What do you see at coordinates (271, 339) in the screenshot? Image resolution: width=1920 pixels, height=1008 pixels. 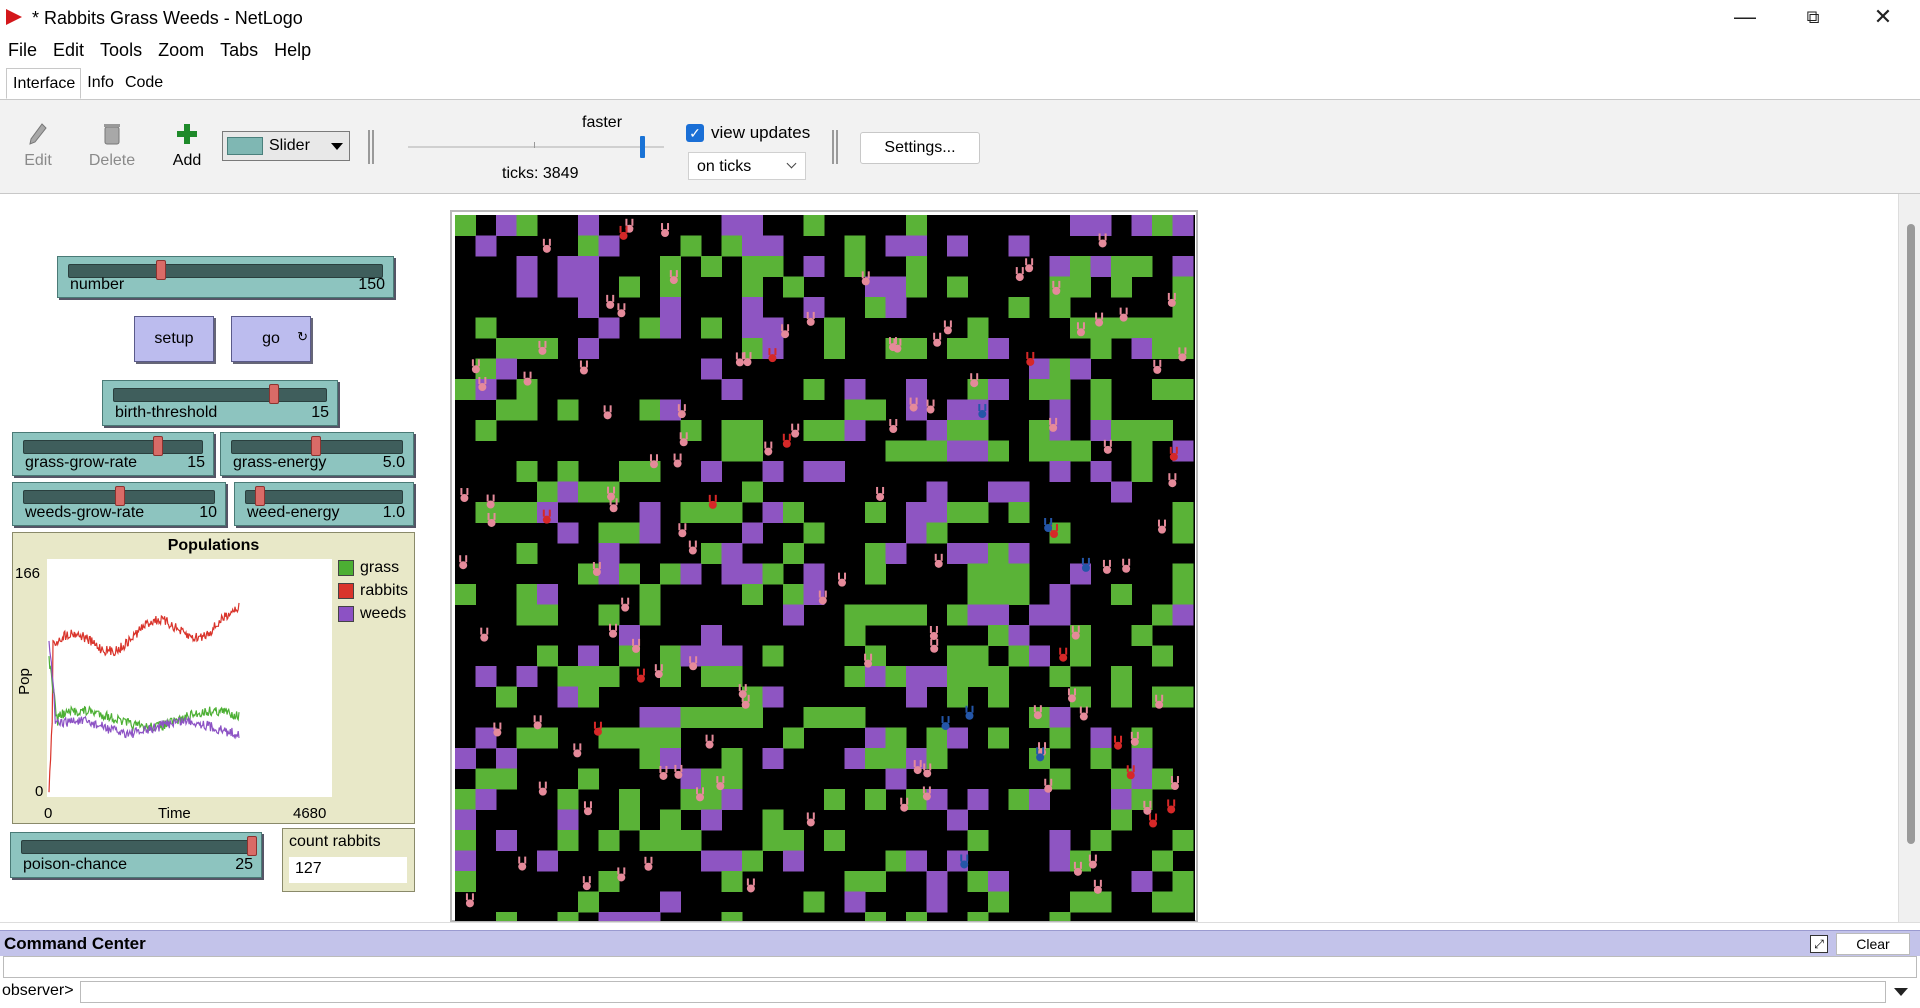 I see `go-button: go ↻` at bounding box center [271, 339].